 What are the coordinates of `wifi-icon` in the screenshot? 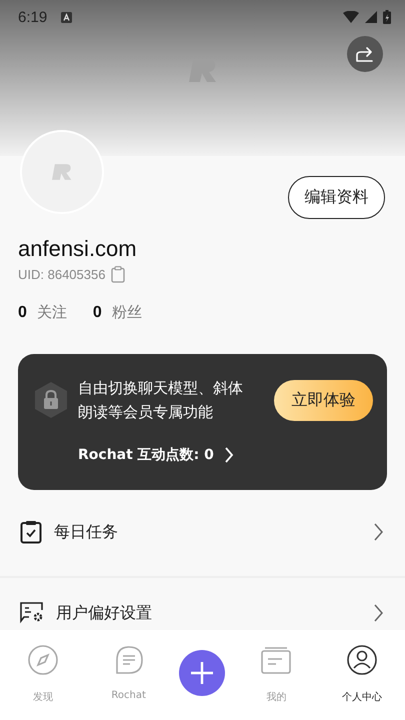 It's located at (351, 17).